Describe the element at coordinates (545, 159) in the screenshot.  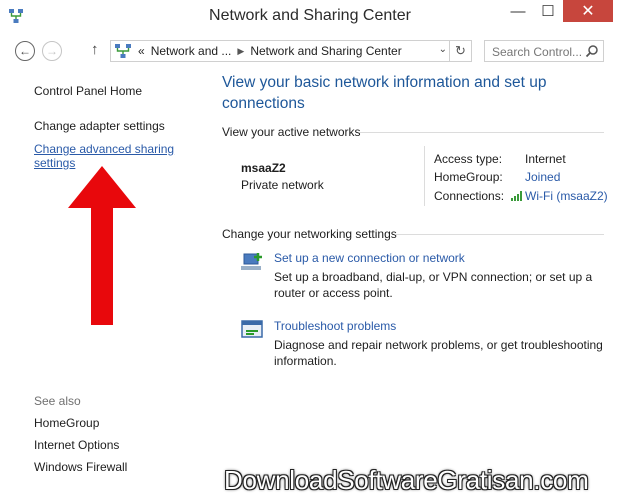
I see `access-type-value: Internet` at that location.